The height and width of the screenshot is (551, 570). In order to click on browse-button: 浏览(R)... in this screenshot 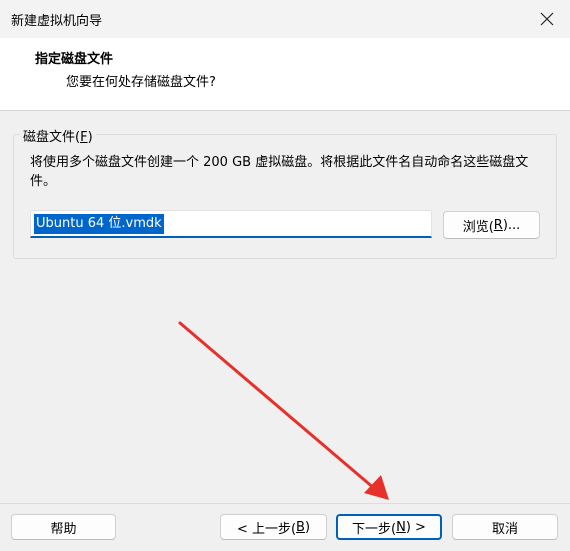, I will do `click(491, 225)`.